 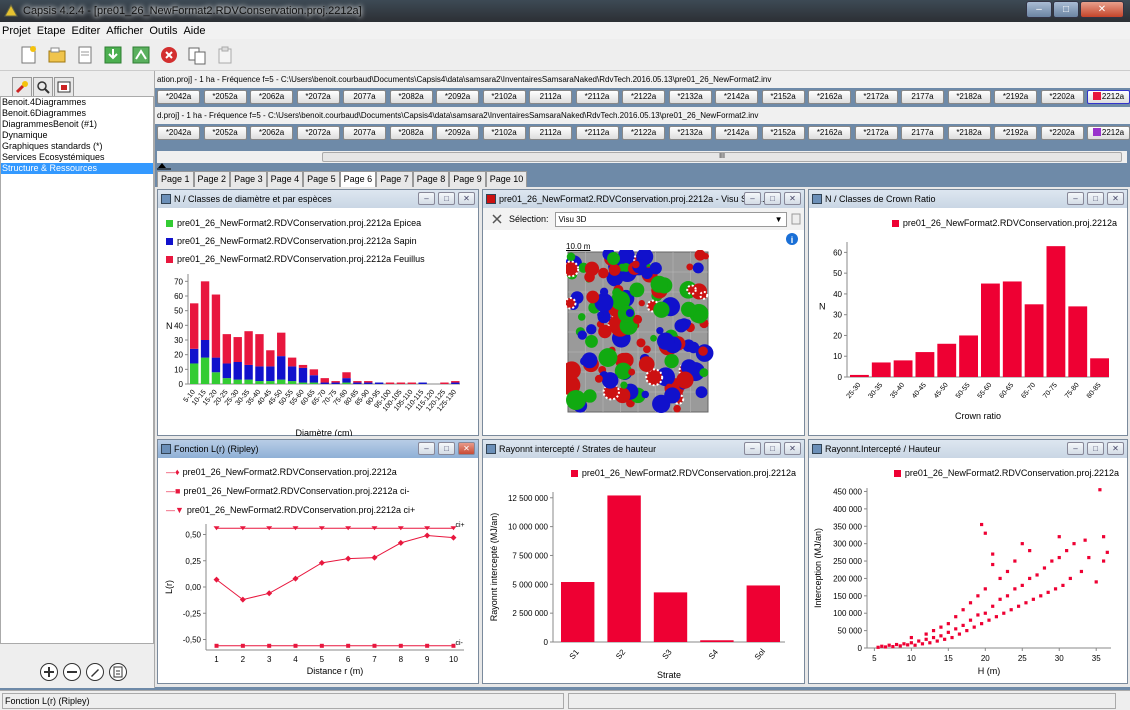 What do you see at coordinates (77, 124) in the screenshot?
I see `tree-item: DiagrammesBenoit (#1)` at bounding box center [77, 124].